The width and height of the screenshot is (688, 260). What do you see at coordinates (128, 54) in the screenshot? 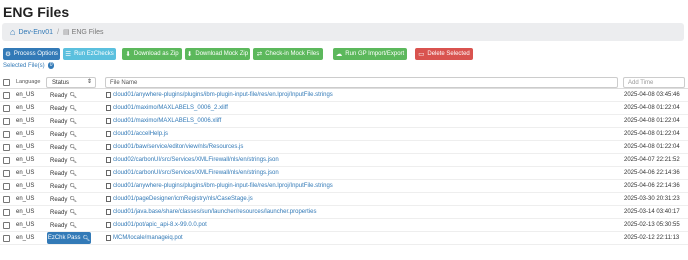
I see `download-icon: ⬇` at bounding box center [128, 54].